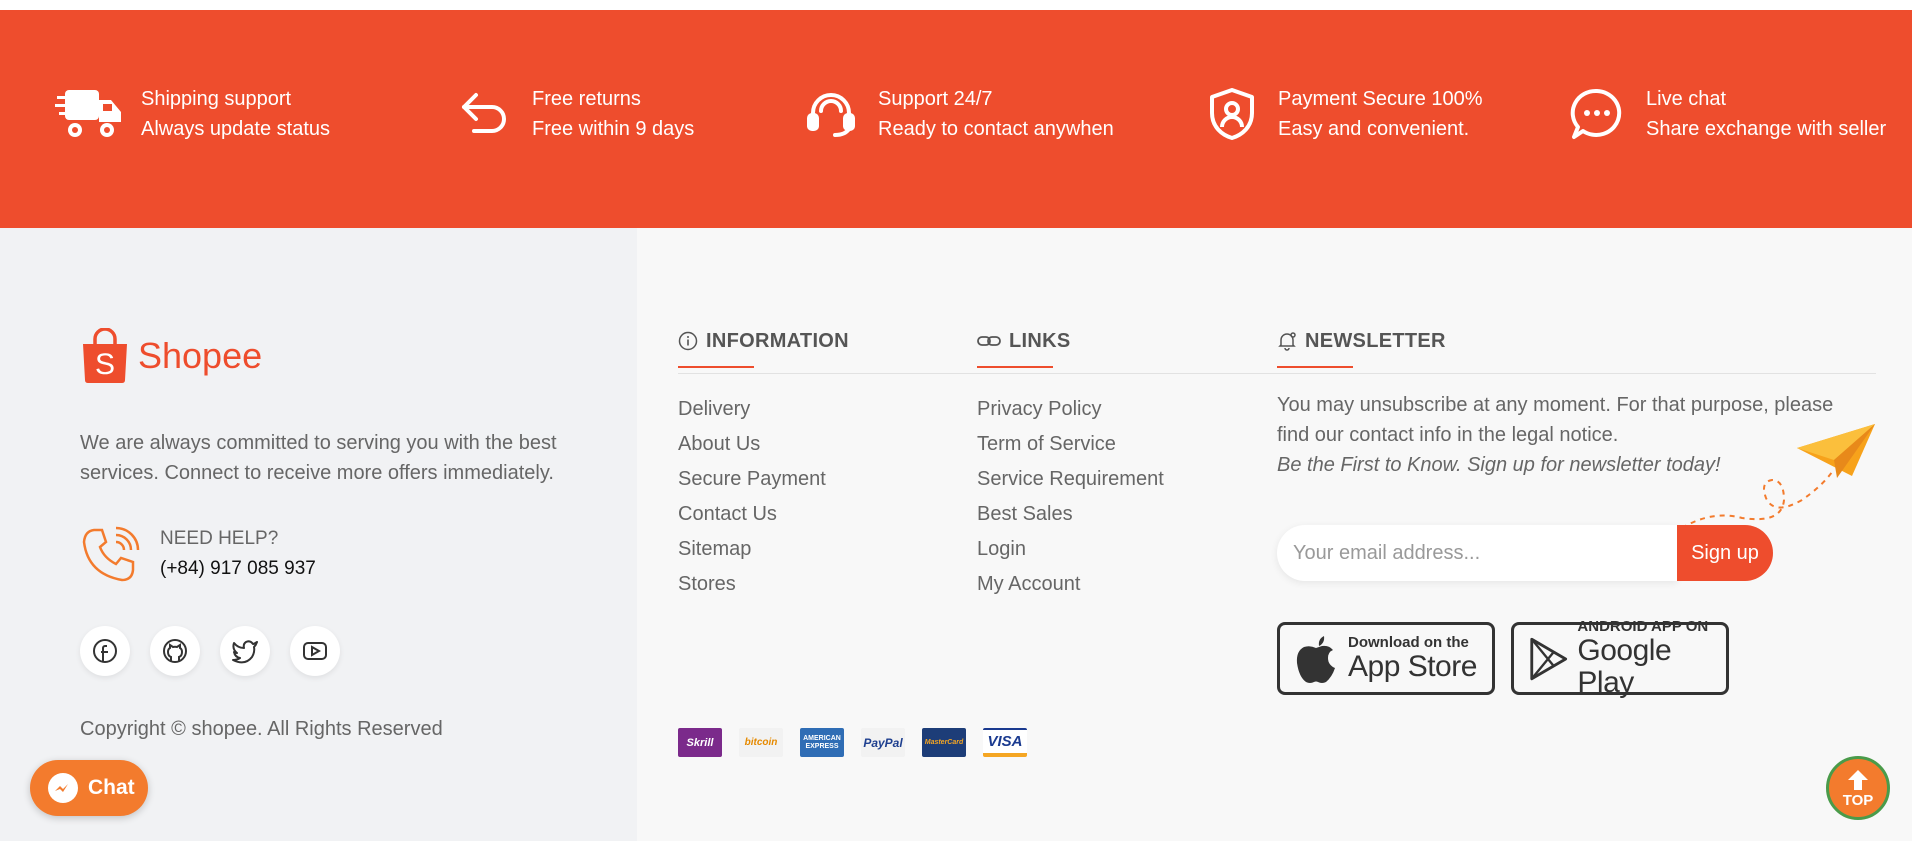  I want to click on bell-icon, so click(1287, 341).